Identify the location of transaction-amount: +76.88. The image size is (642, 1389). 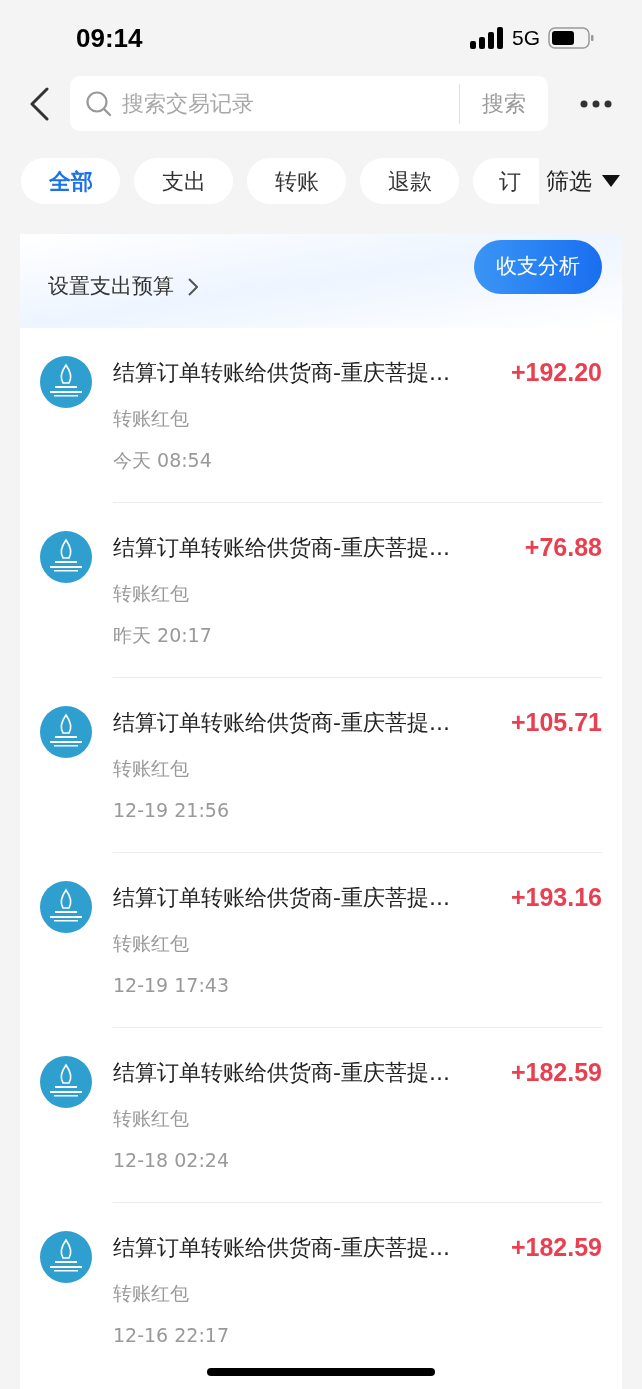
(563, 547).